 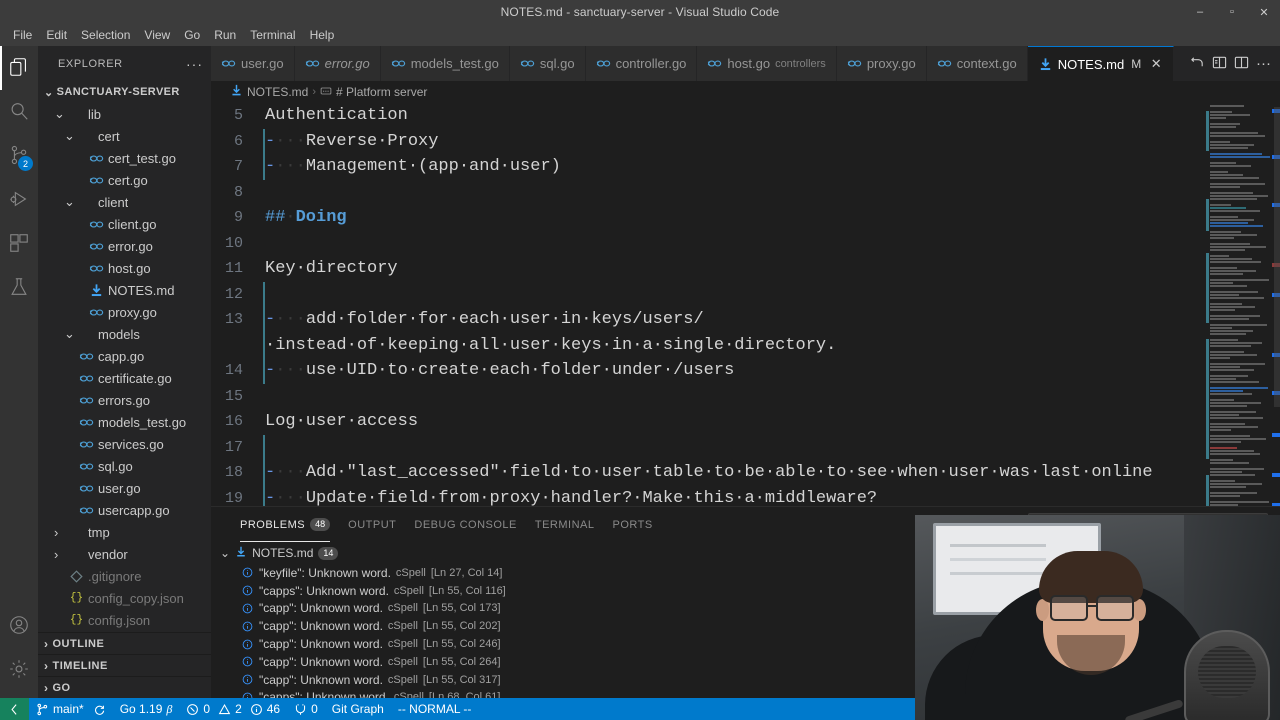 I want to click on tree-file-cert-go: cert.go, so click(x=124, y=180).